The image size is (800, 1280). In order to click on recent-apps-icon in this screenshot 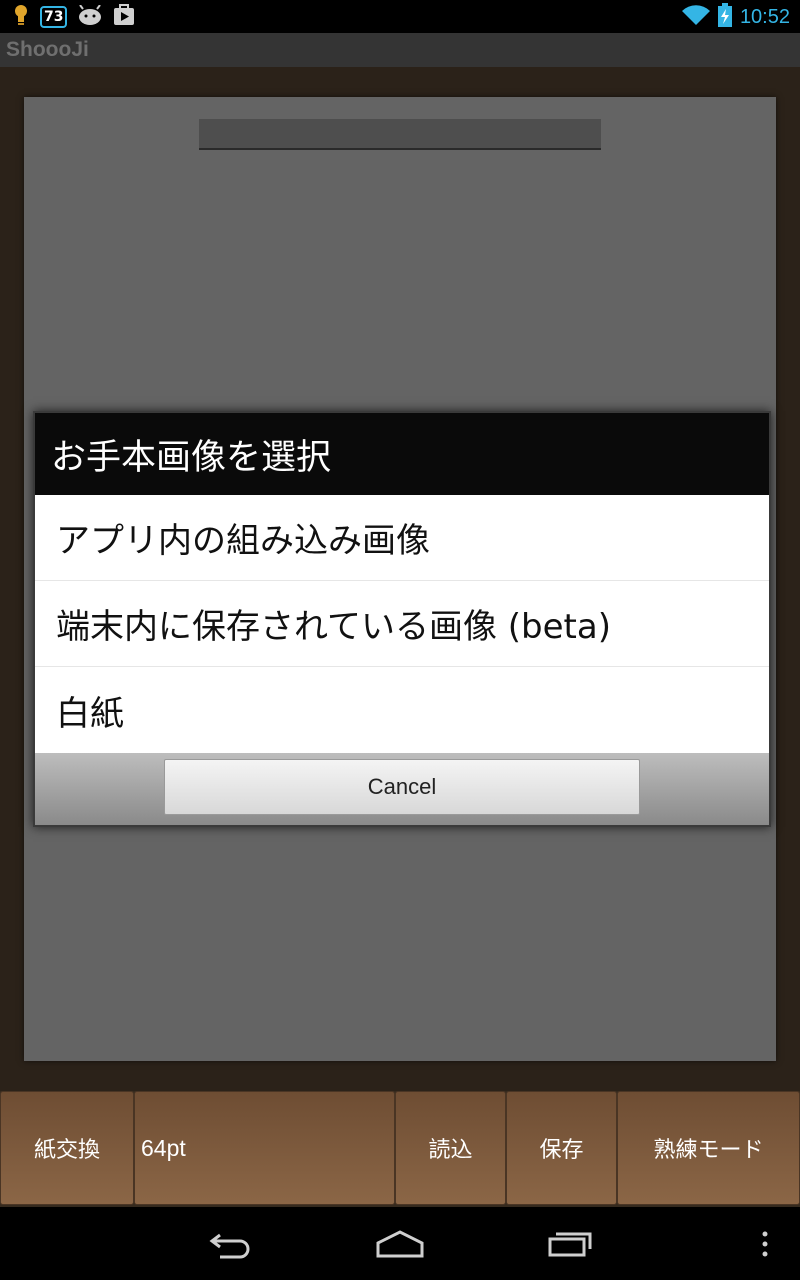, I will do `click(570, 1244)`.